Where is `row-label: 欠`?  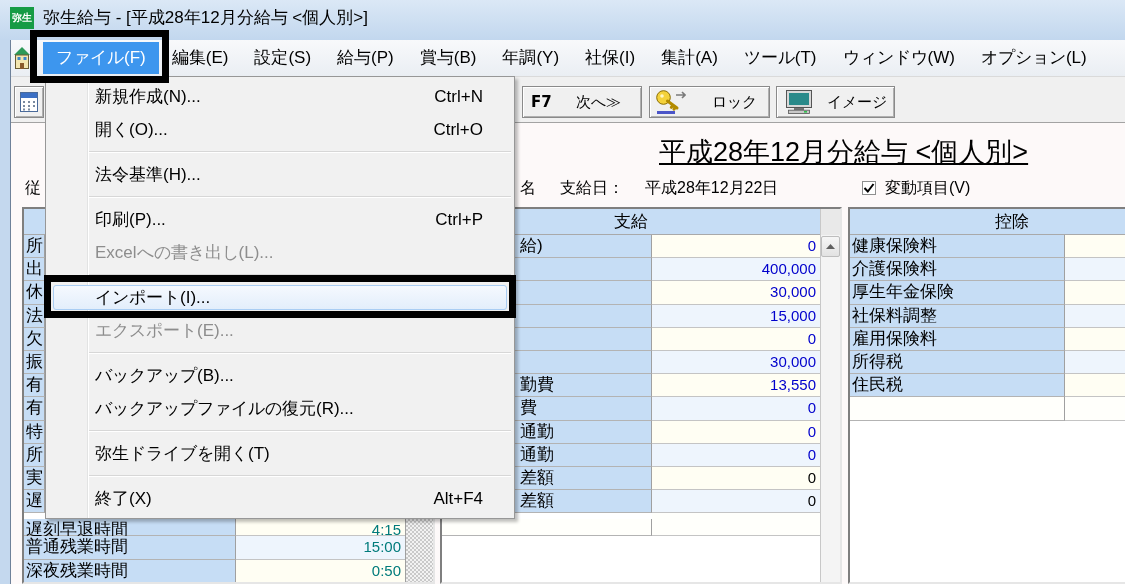
row-label: 欠 is located at coordinates (34, 339).